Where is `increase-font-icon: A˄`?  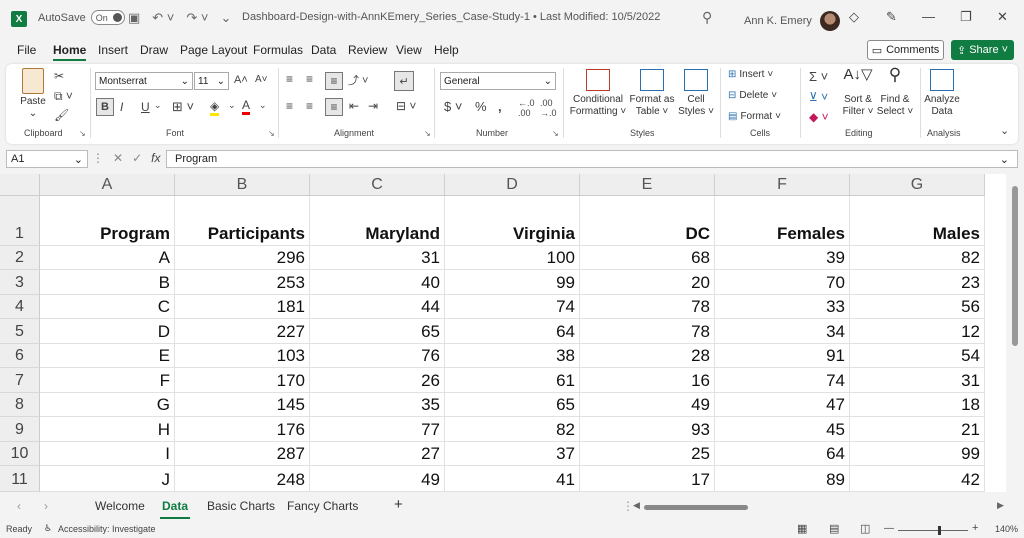 increase-font-icon: A˄ is located at coordinates (241, 80).